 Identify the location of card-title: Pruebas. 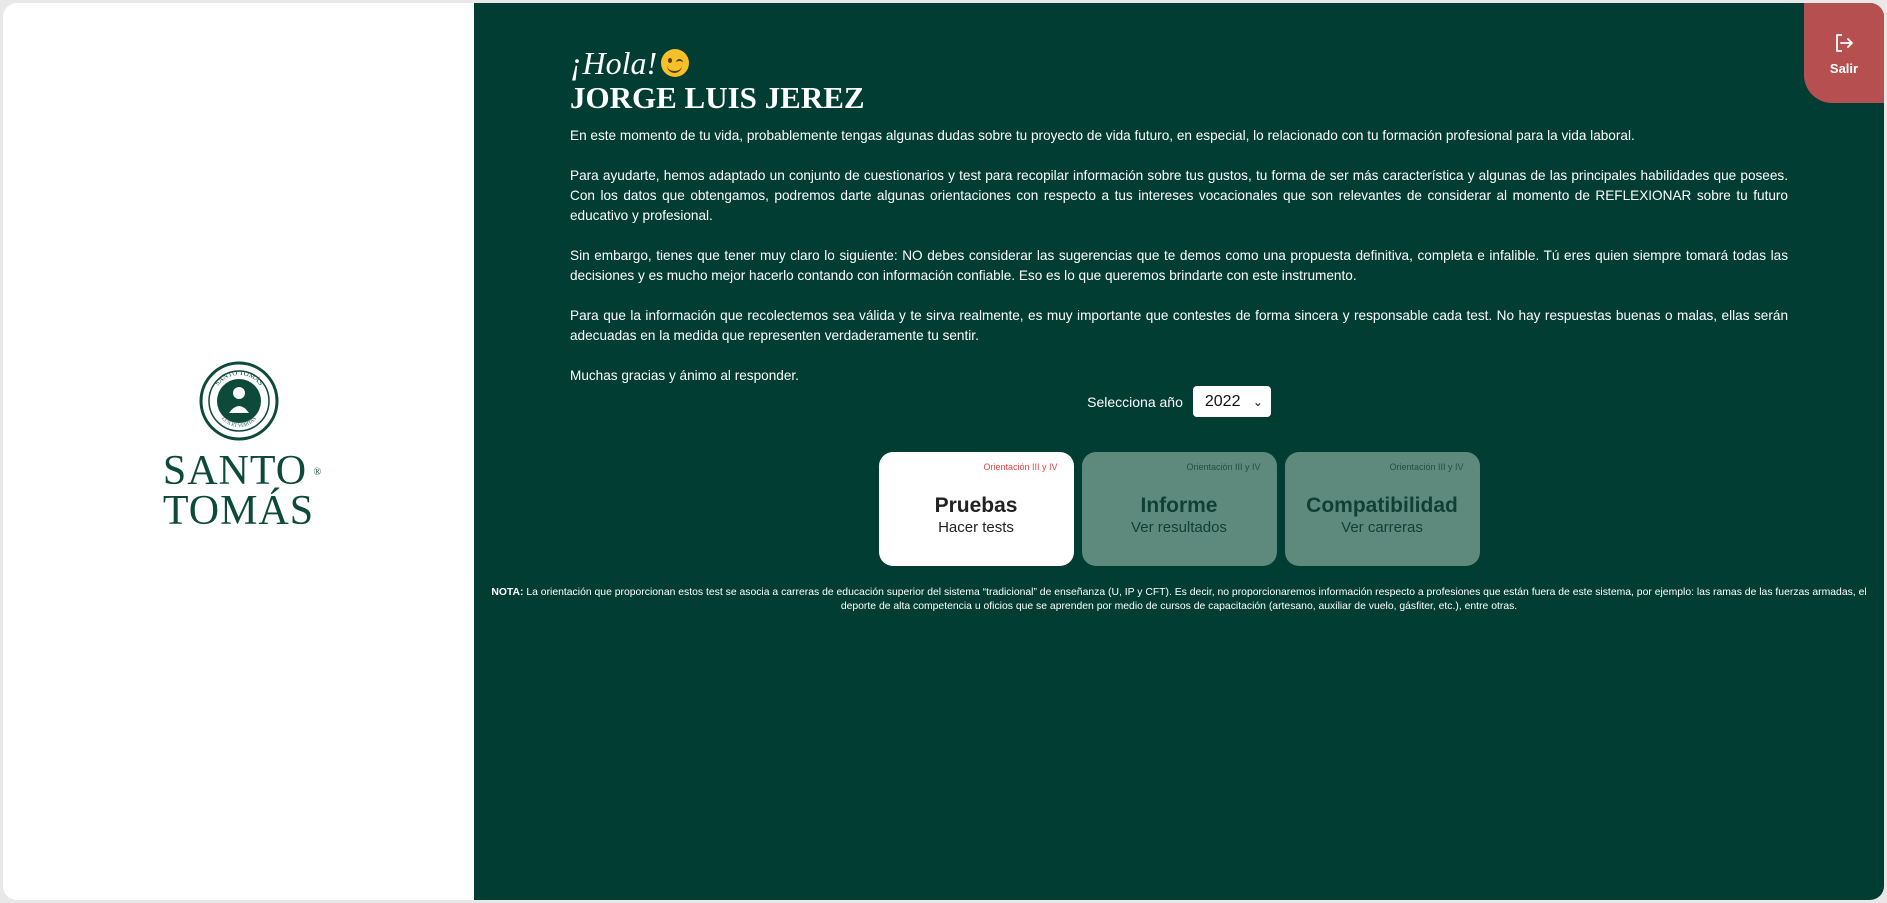
(976, 505).